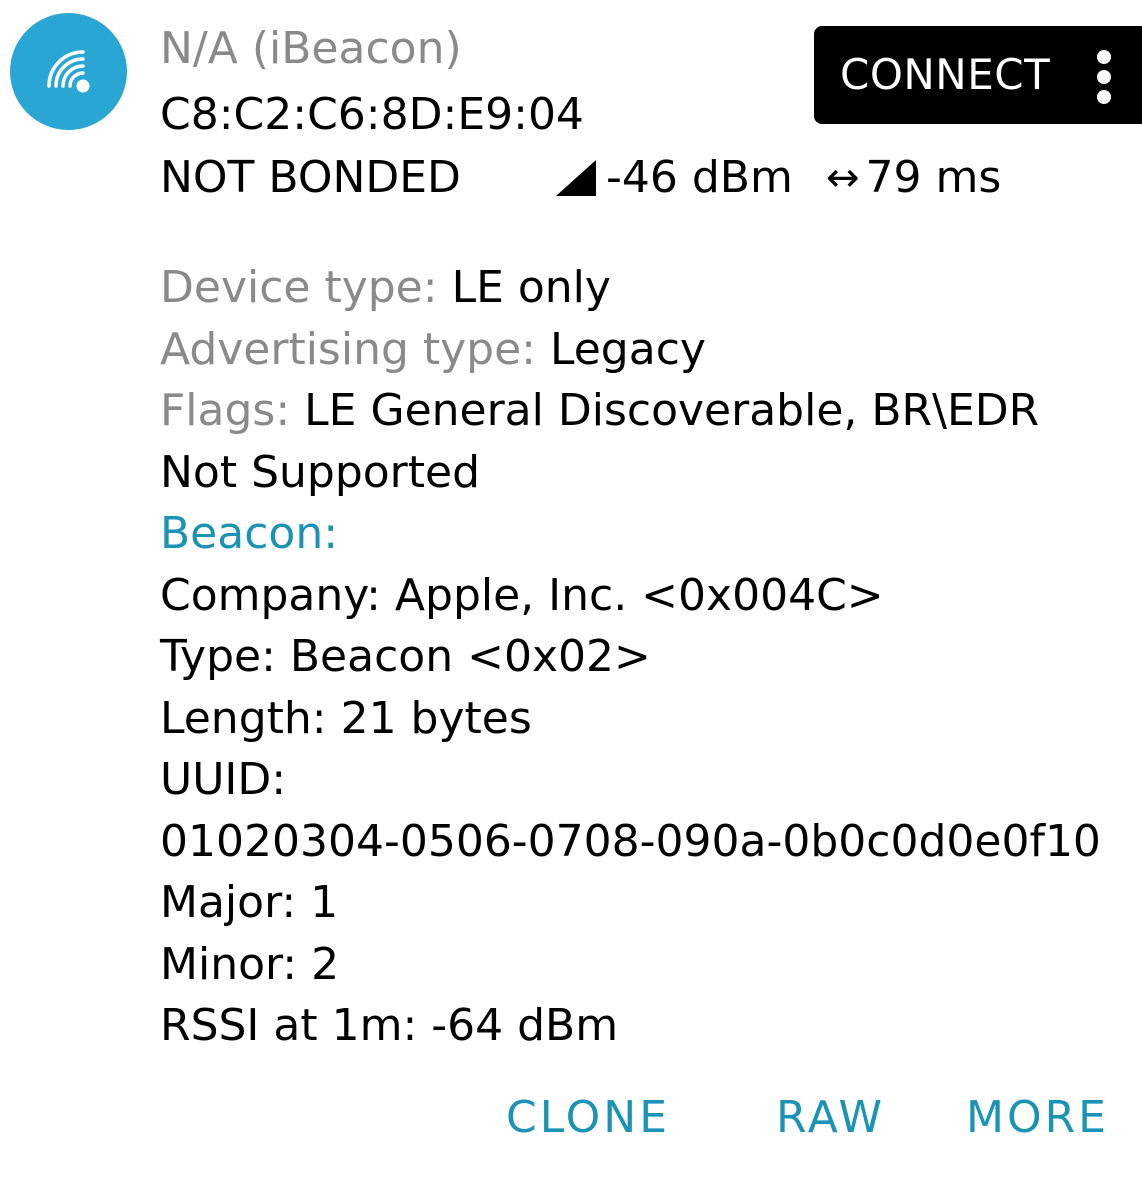  What do you see at coordinates (1037, 1118) in the screenshot?
I see `more-button: MORE` at bounding box center [1037, 1118].